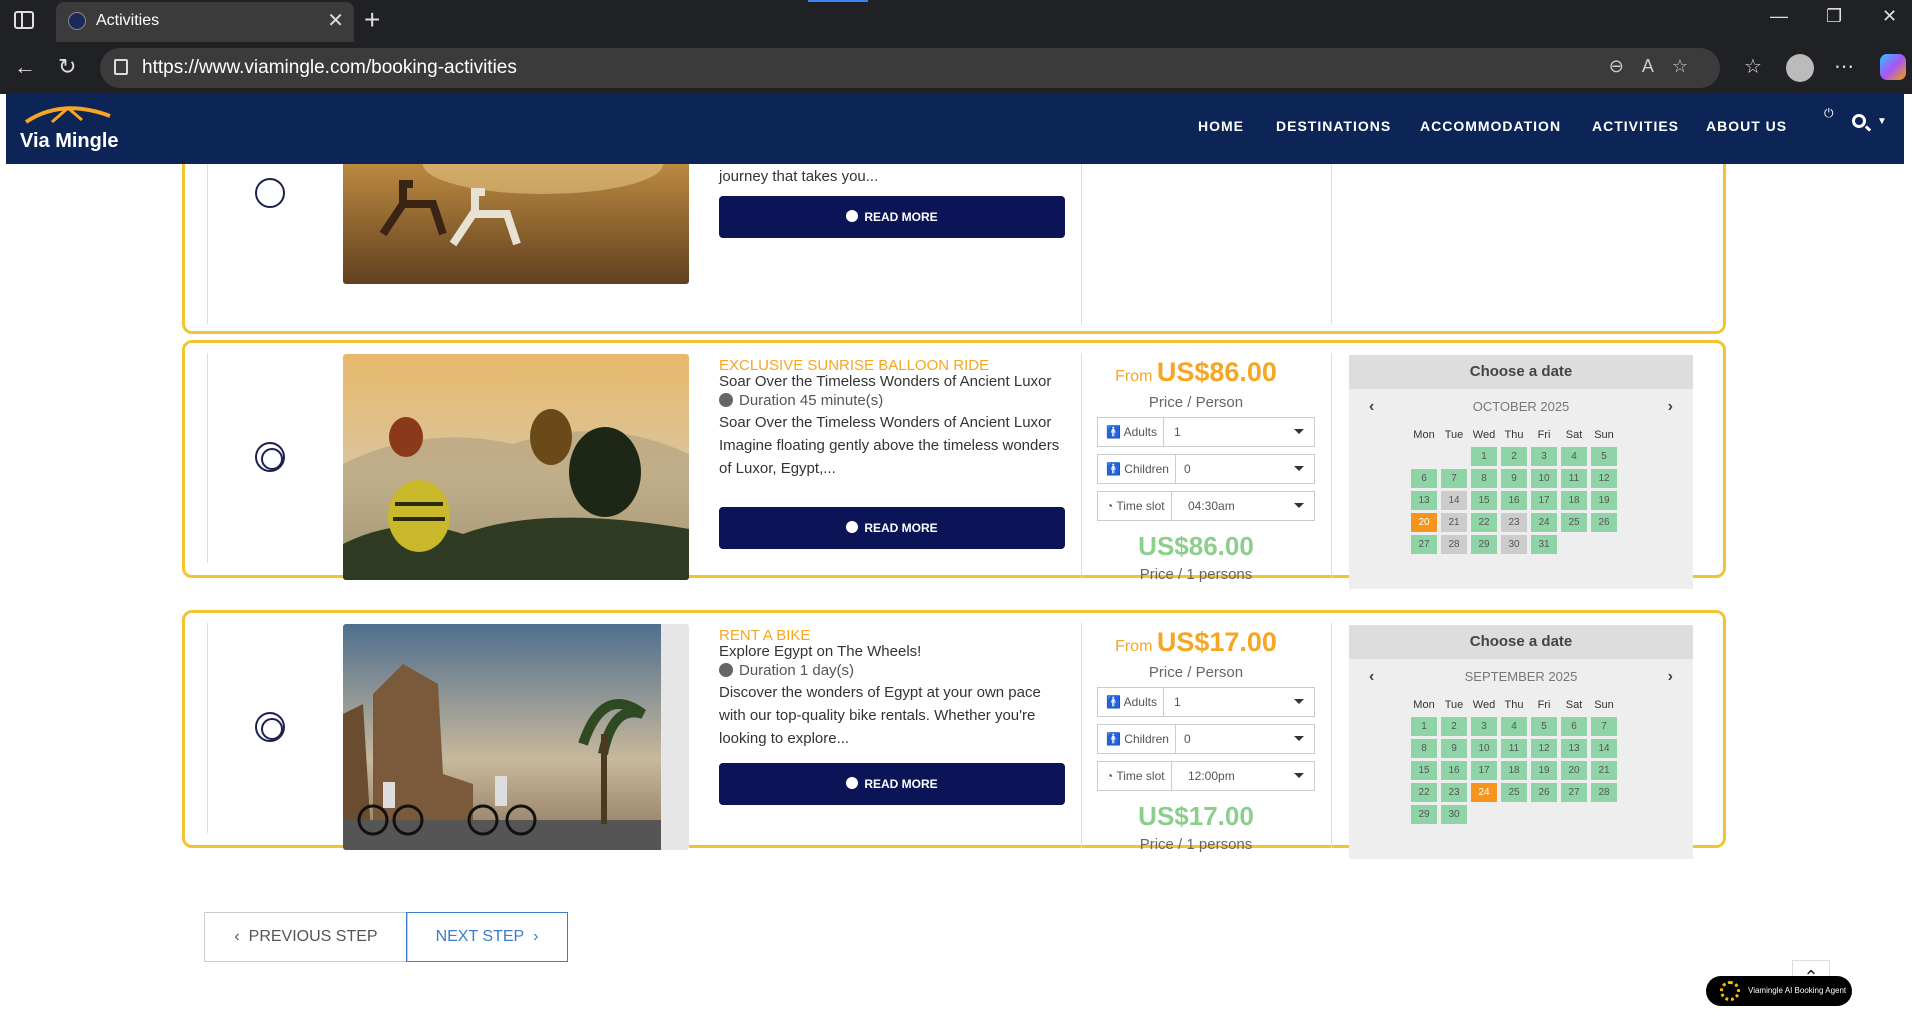 The image size is (1912, 1028). Describe the element at coordinates (1800, 68) in the screenshot. I see `profile-avatar` at that location.